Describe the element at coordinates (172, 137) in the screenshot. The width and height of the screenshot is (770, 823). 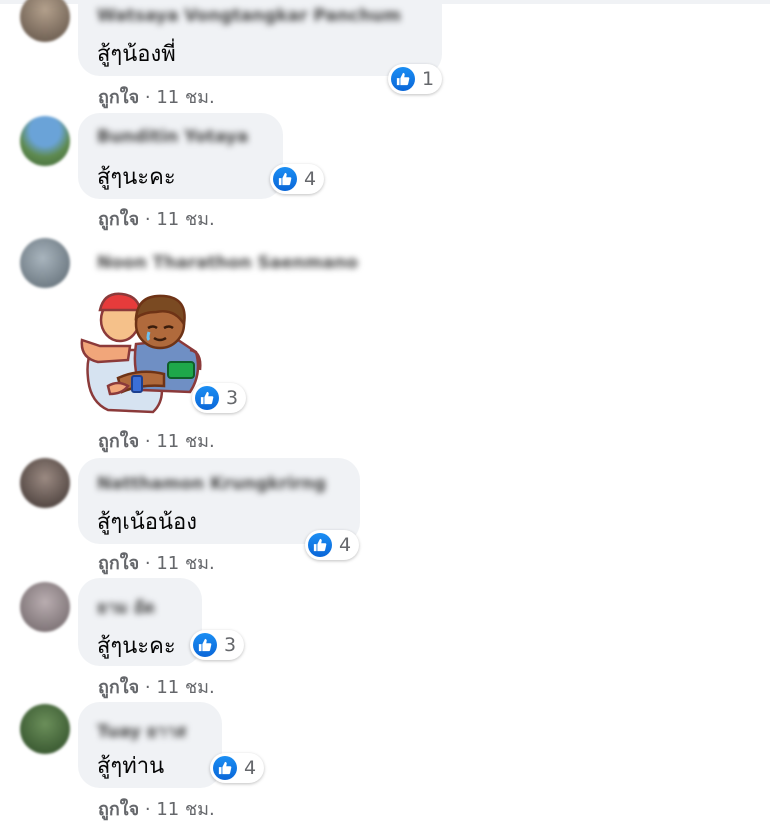
I see `comment-author: Bunditin Yotaya` at that location.